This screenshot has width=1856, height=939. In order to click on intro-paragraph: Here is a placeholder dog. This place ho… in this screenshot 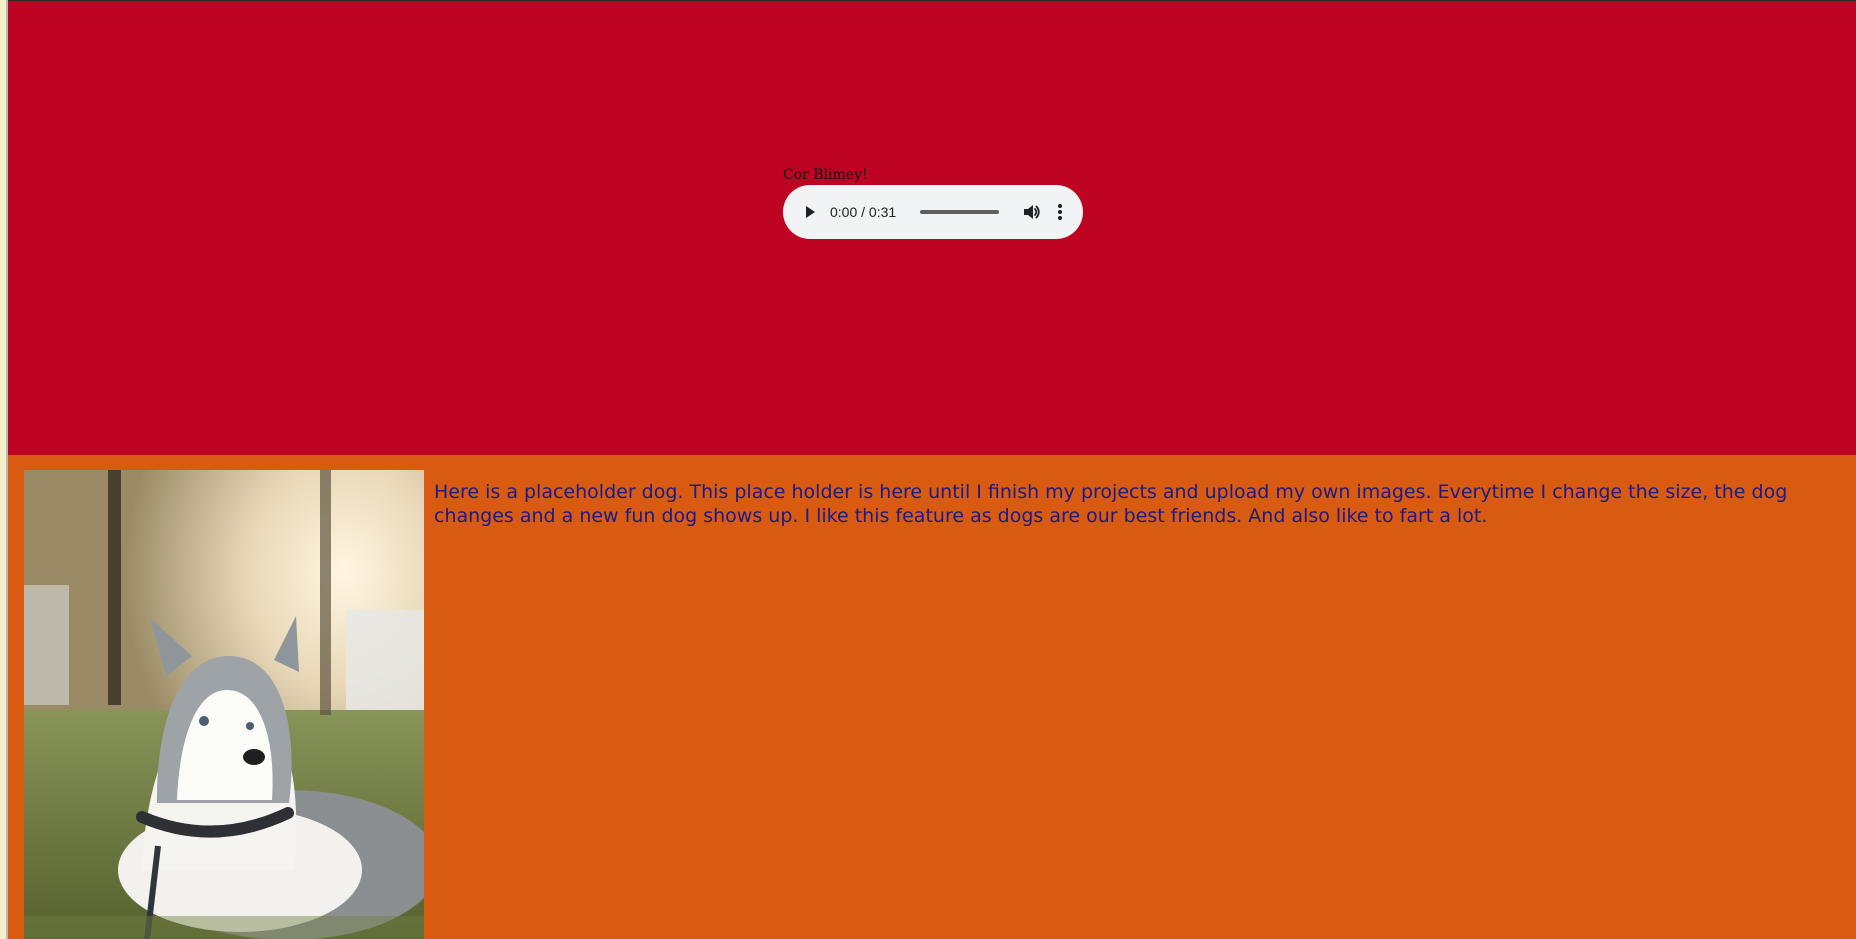, I will do `click(1111, 504)`.